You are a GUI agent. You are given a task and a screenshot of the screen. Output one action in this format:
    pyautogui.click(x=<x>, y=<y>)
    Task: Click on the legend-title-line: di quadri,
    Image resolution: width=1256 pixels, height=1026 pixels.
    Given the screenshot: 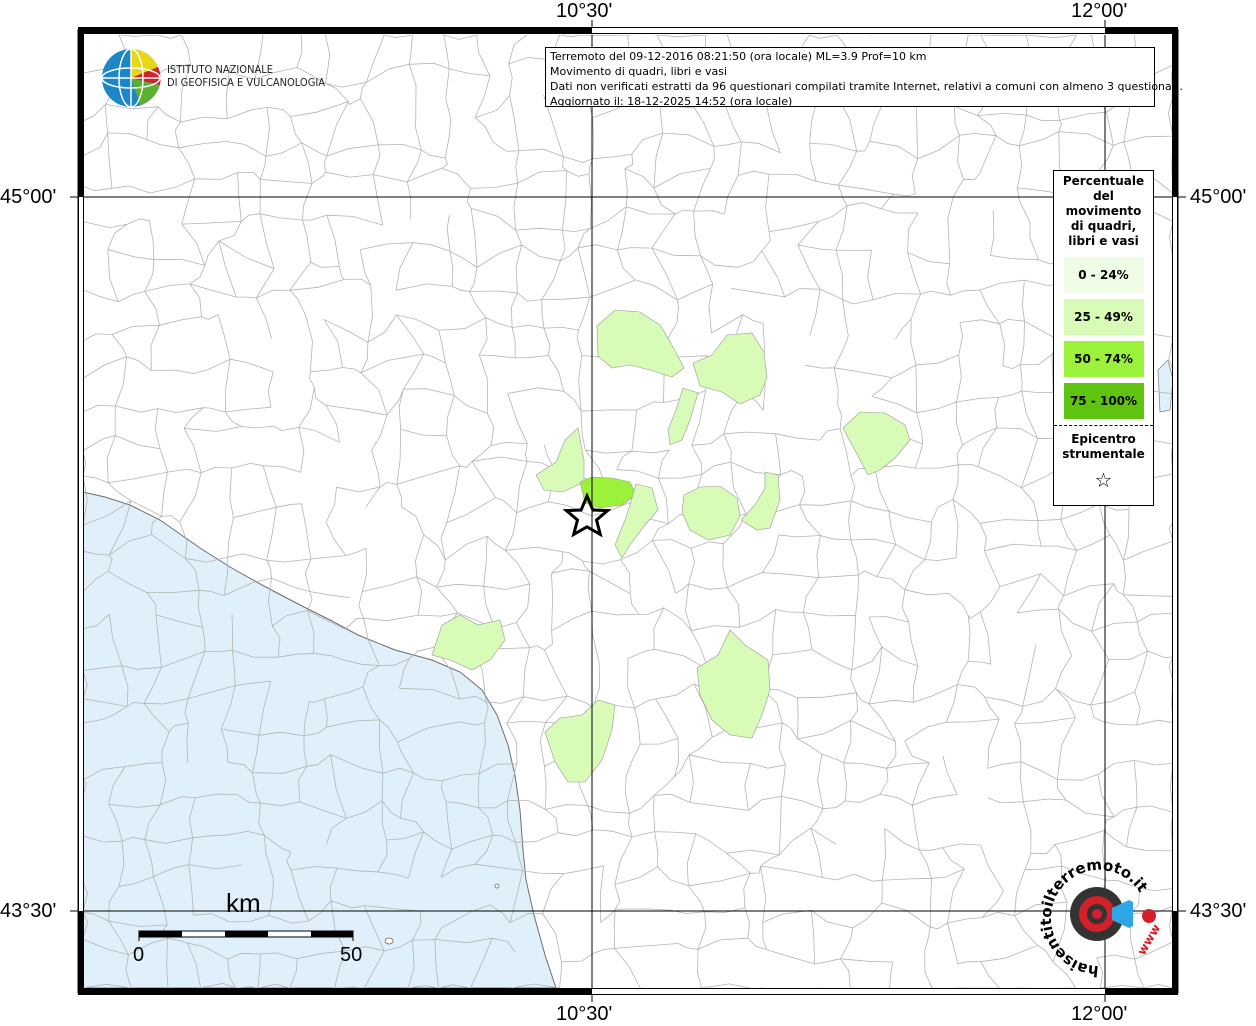 What is the action you would take?
    pyautogui.click(x=1103, y=226)
    